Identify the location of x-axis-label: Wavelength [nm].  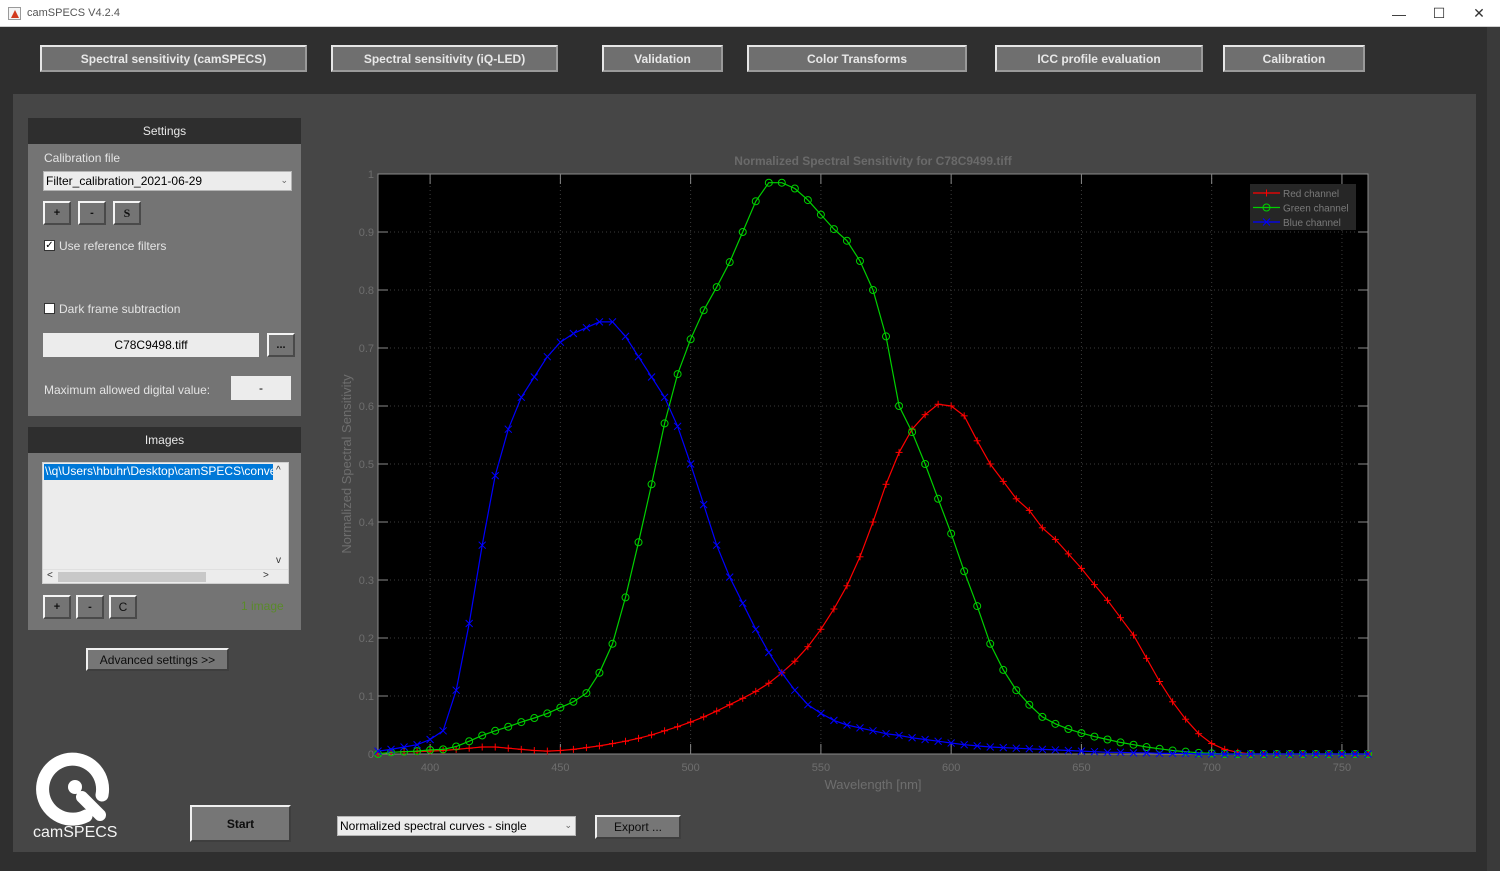
(872, 784).